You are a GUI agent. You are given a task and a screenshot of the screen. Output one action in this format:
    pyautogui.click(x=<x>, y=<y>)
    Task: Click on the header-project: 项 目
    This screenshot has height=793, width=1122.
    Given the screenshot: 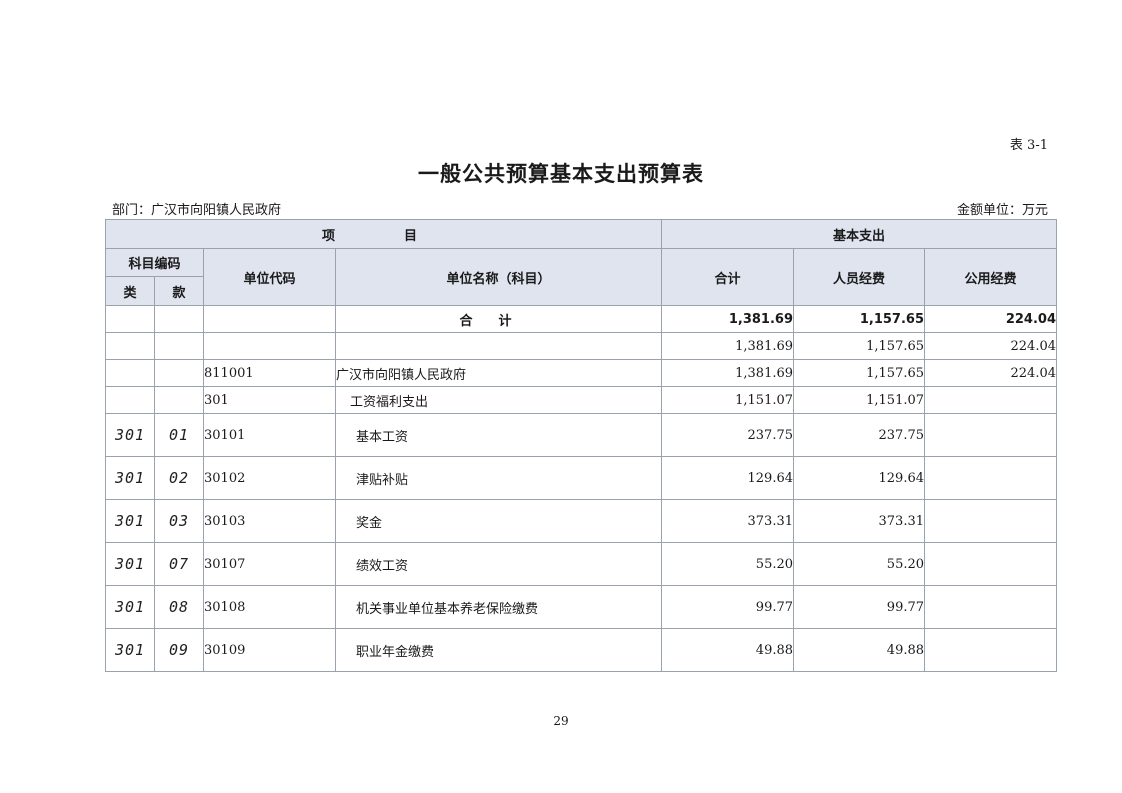 What is the action you would take?
    pyautogui.click(x=383, y=234)
    